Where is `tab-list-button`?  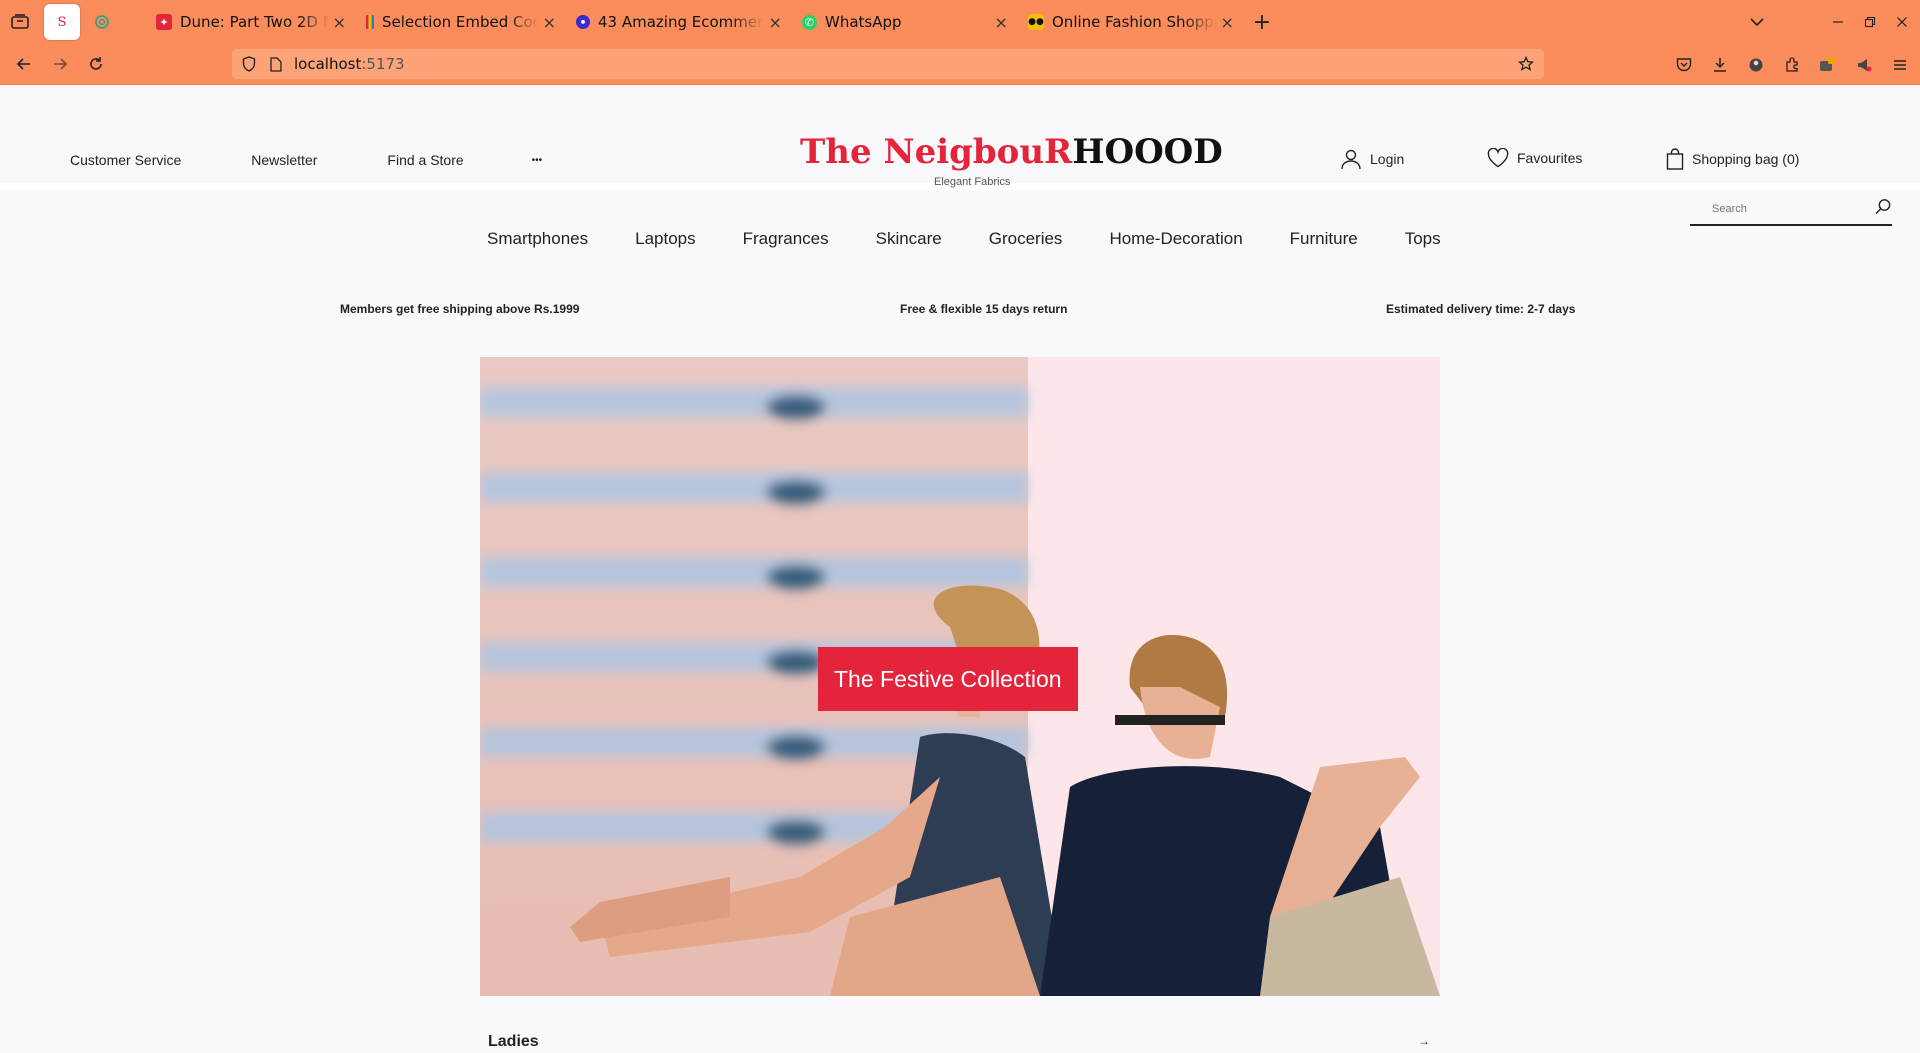
tab-list-button is located at coordinates (20, 22).